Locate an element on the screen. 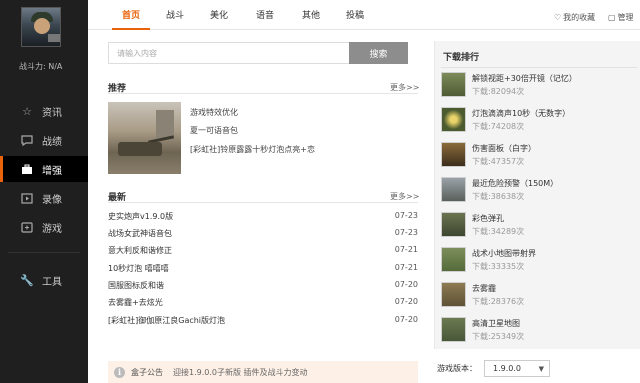 The height and width of the screenshot is (383, 640). recommend-item: 夏一可语音包 is located at coordinates (214, 130).